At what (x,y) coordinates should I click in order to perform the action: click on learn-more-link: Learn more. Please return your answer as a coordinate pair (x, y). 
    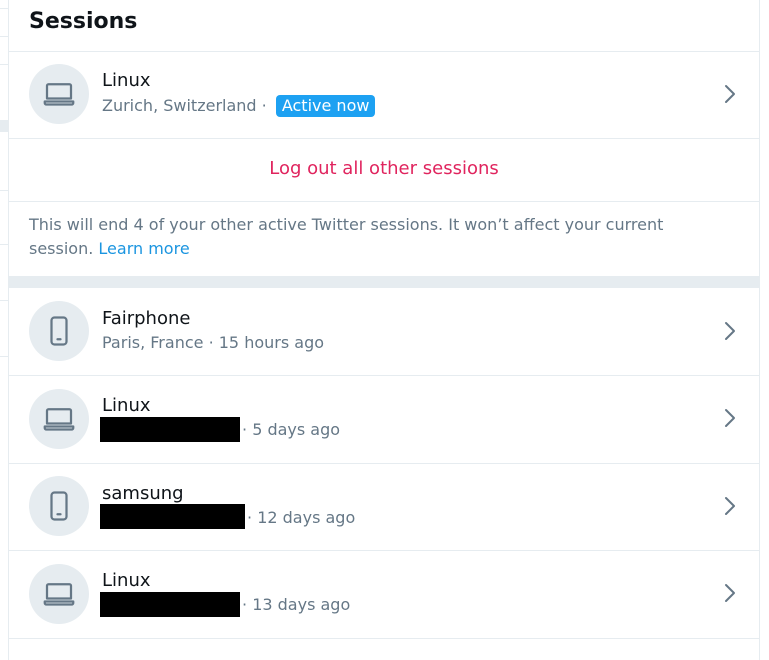
    Looking at the image, I should click on (143, 248).